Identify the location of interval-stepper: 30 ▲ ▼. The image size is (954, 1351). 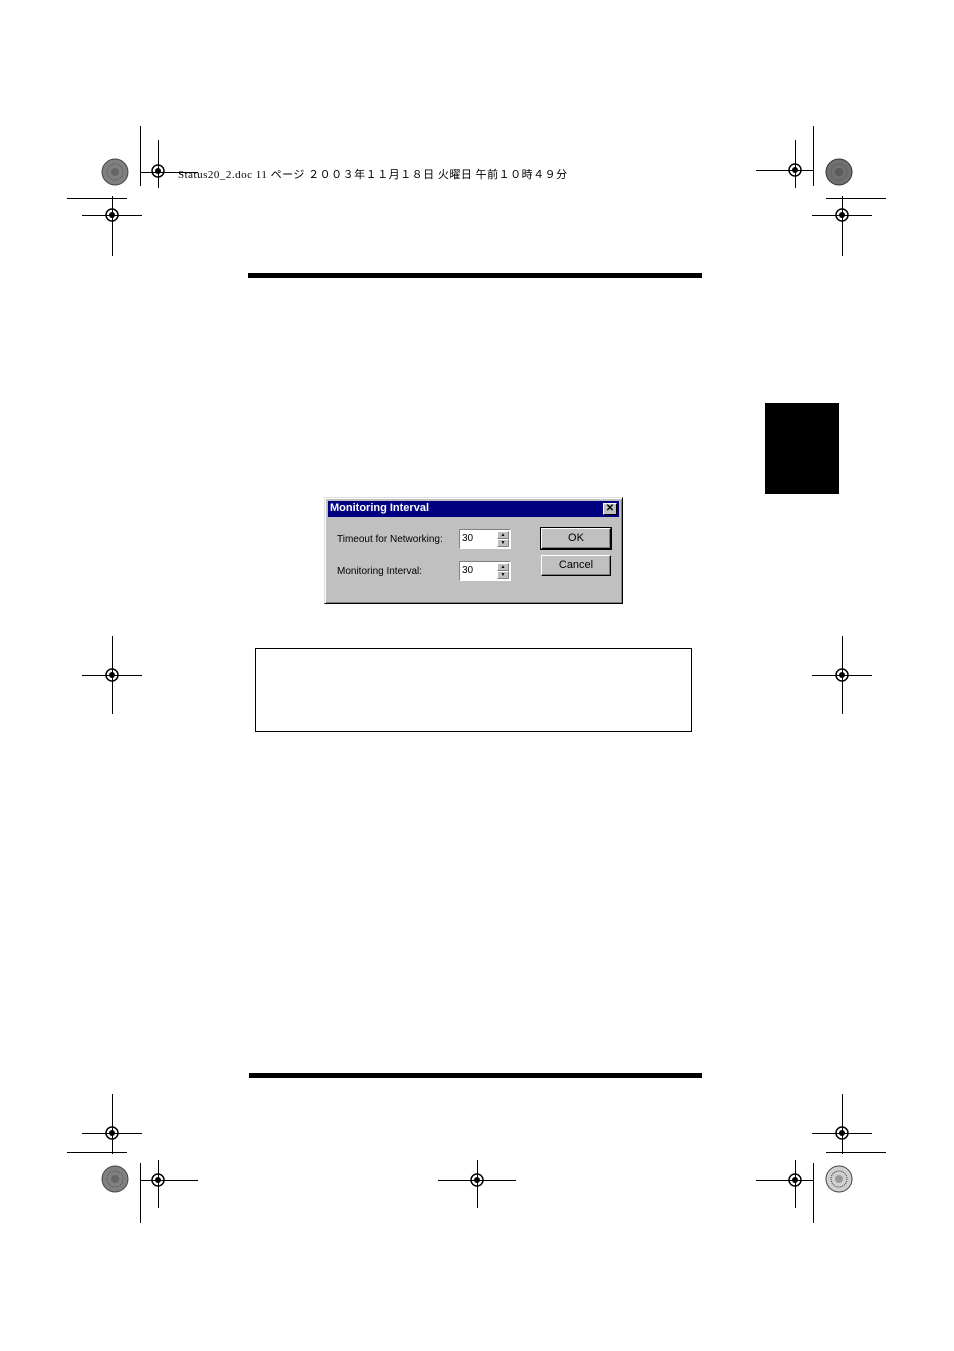
(485, 571).